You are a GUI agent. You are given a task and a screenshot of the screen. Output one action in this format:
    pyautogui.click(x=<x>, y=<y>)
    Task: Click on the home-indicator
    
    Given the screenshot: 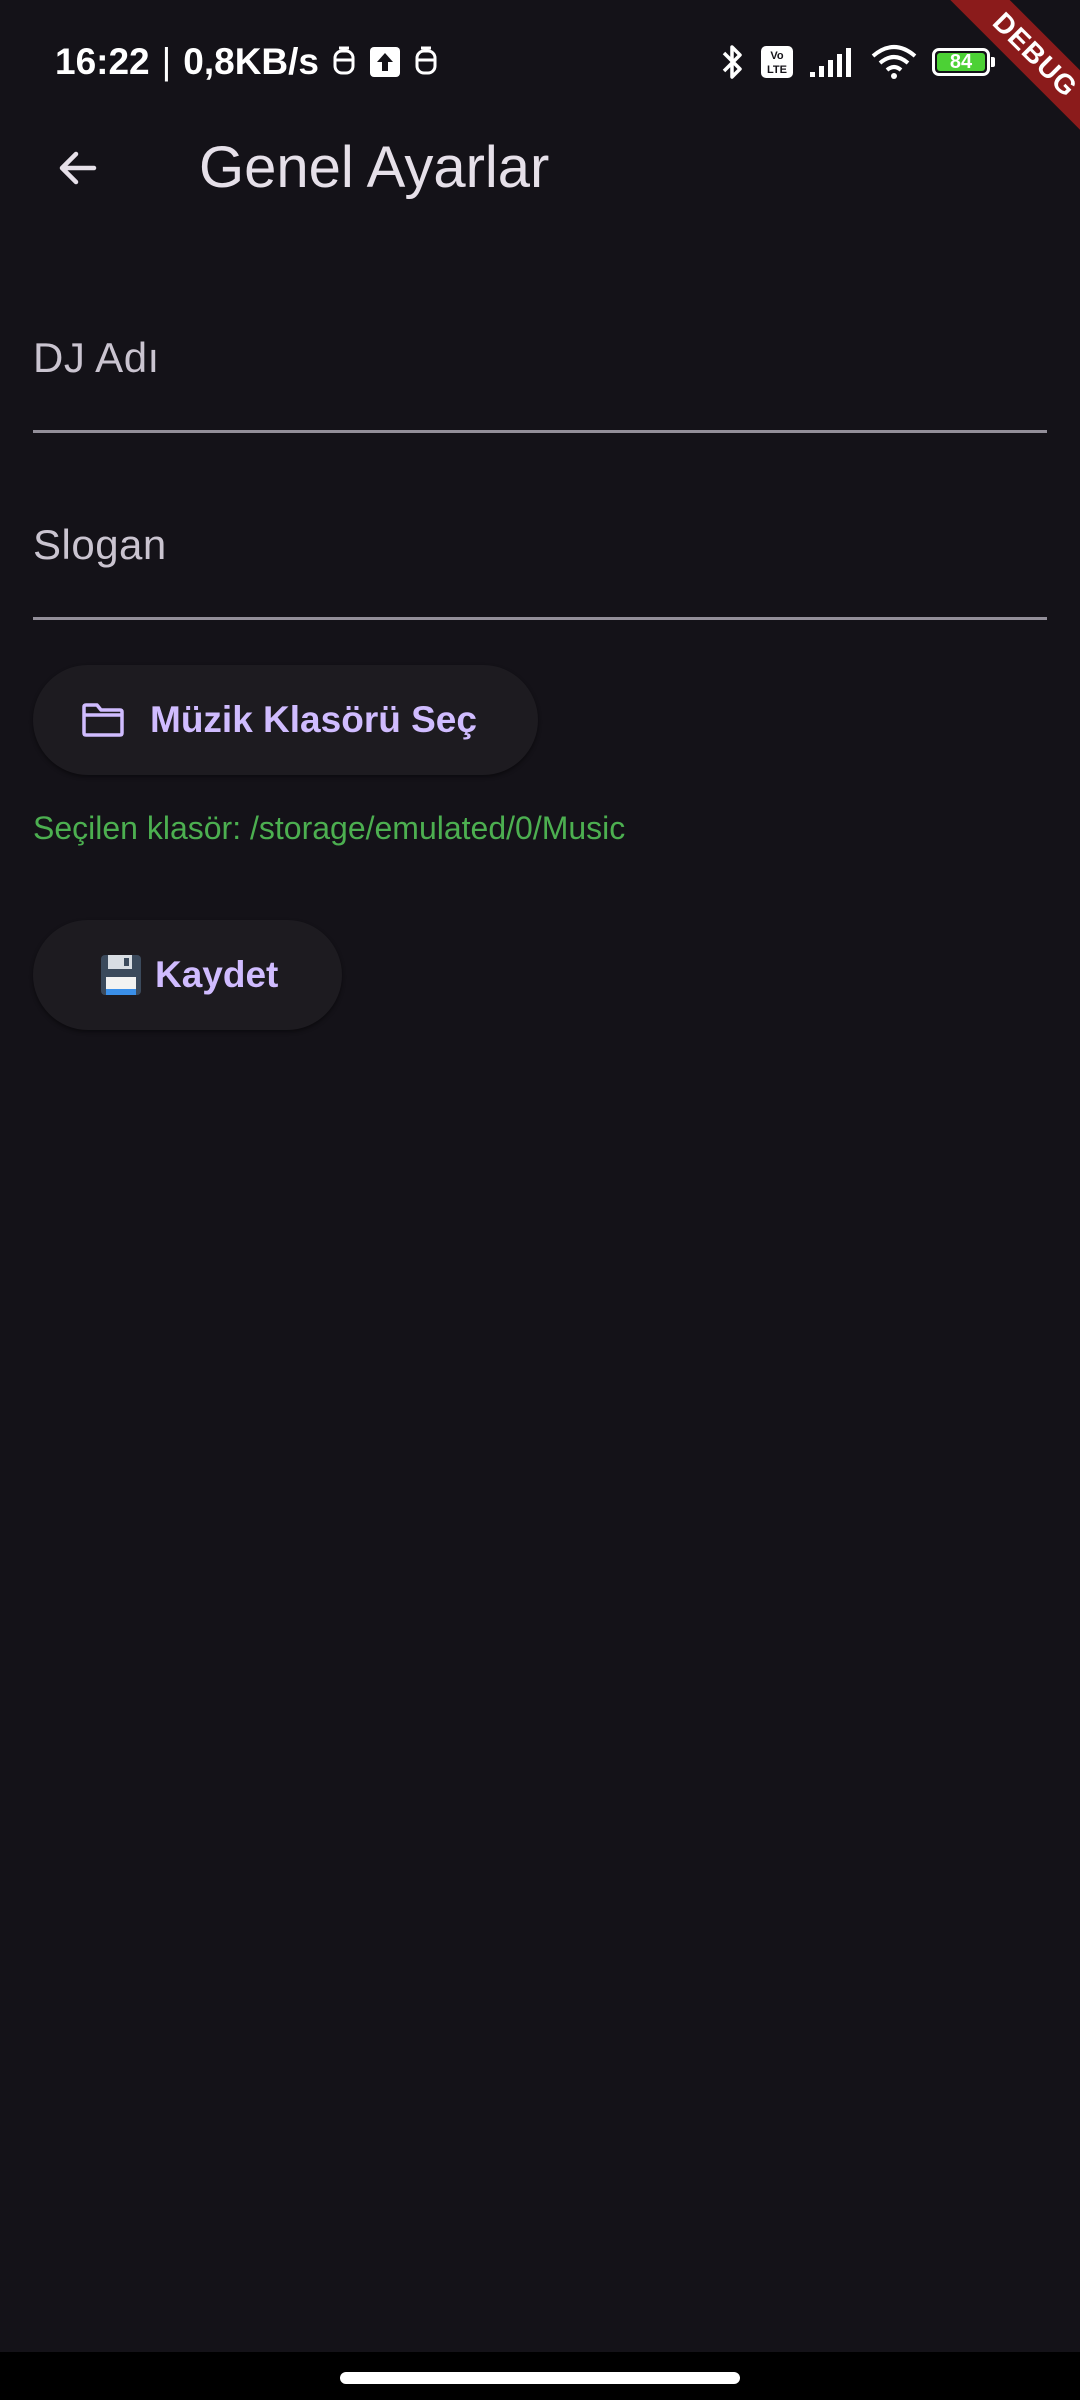 What is the action you would take?
    pyautogui.click(x=540, y=2378)
    